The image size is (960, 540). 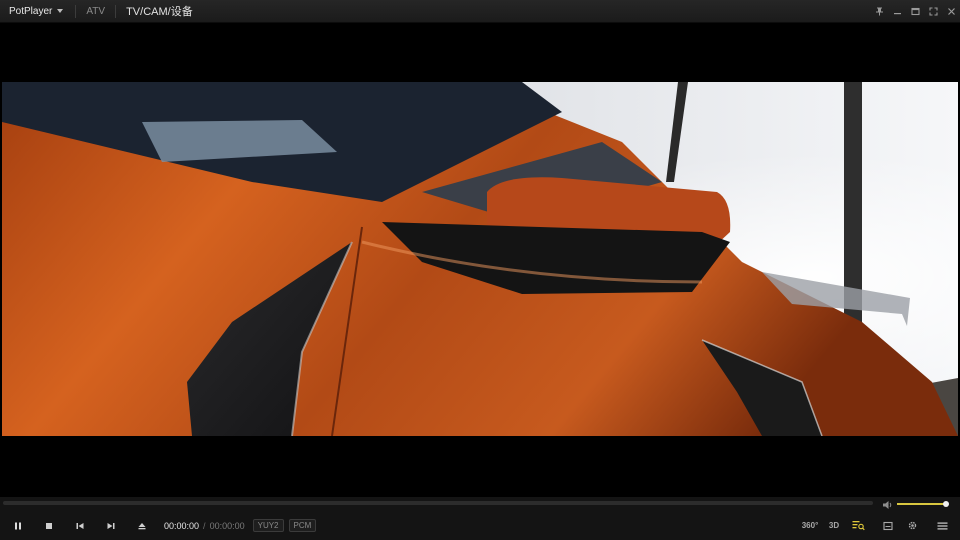 I want to click on close-icon, so click(x=951, y=11).